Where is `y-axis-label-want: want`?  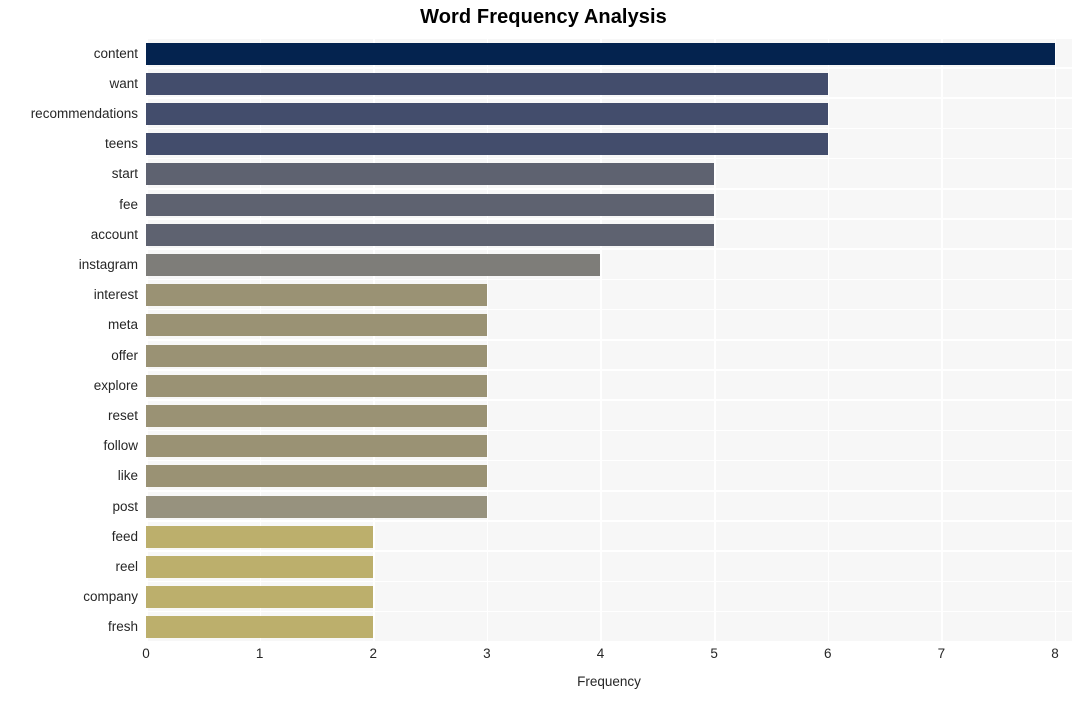
y-axis-label-want: want is located at coordinates (123, 83).